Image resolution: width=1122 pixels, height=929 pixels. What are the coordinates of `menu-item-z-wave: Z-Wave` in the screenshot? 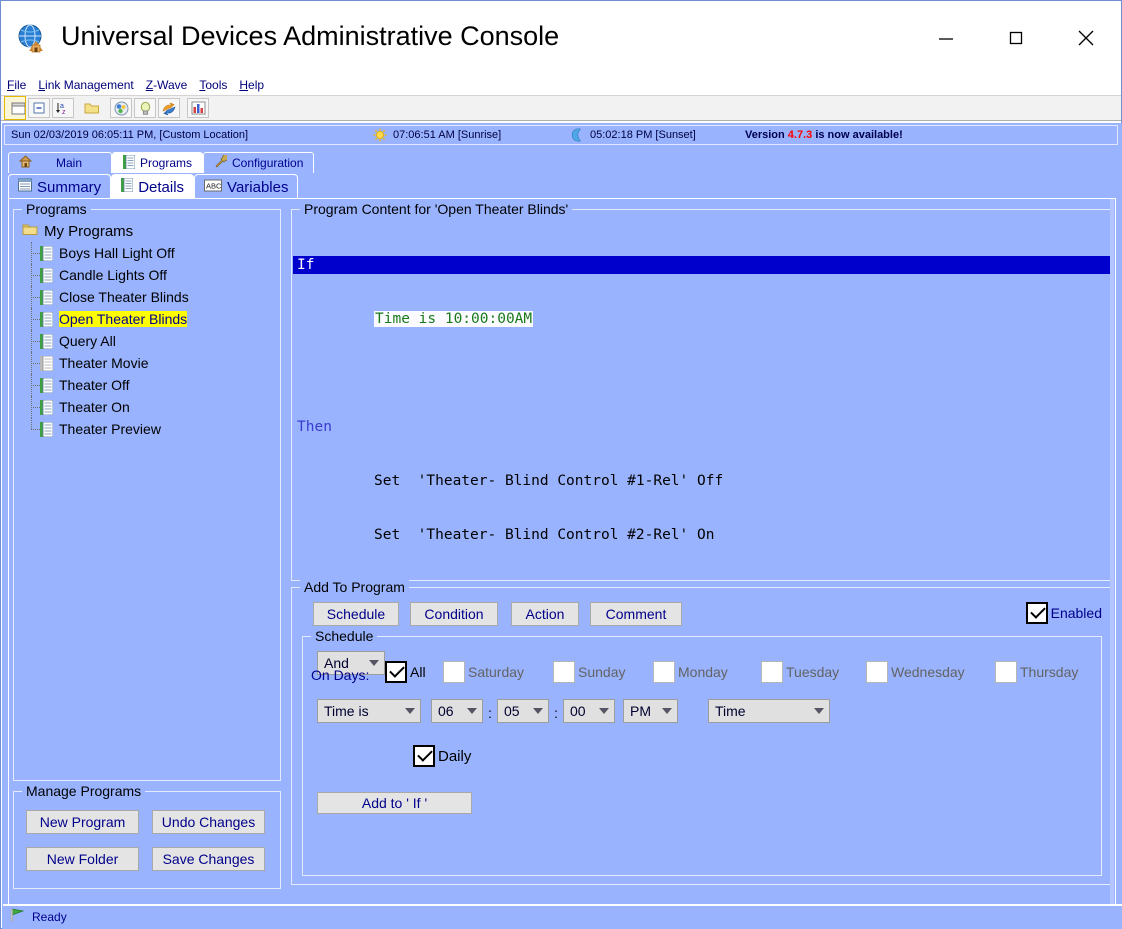 It's located at (167, 85).